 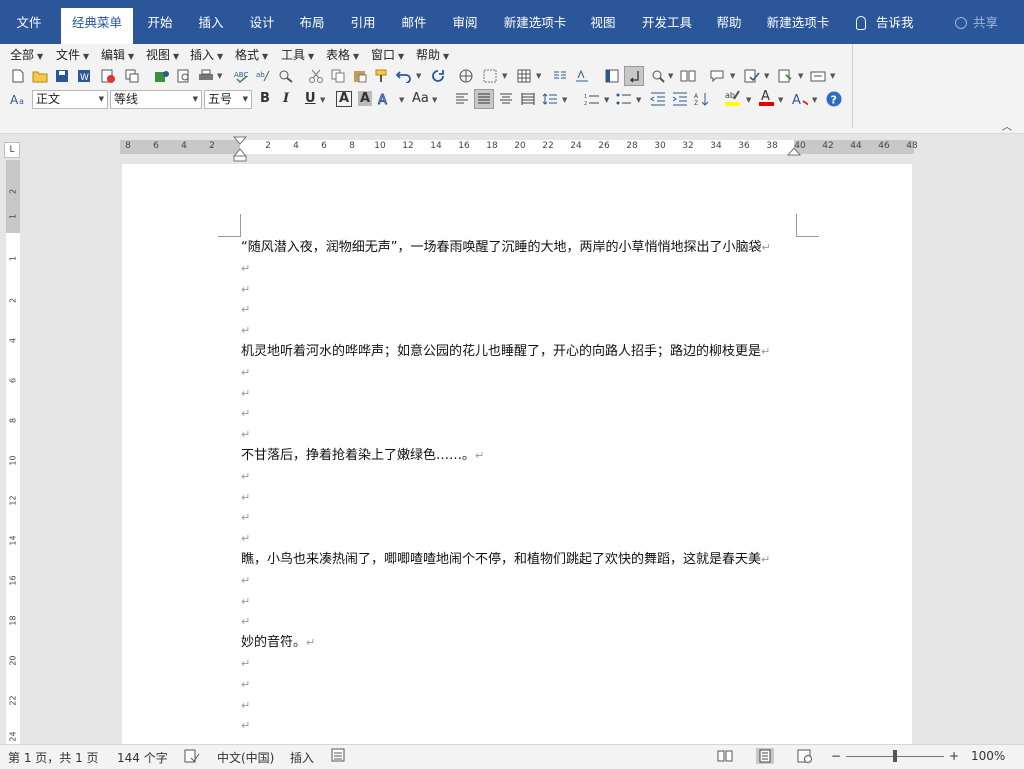 What do you see at coordinates (228, 99) in the screenshot?
I see `font-size-select: 五号 ▼` at bounding box center [228, 99].